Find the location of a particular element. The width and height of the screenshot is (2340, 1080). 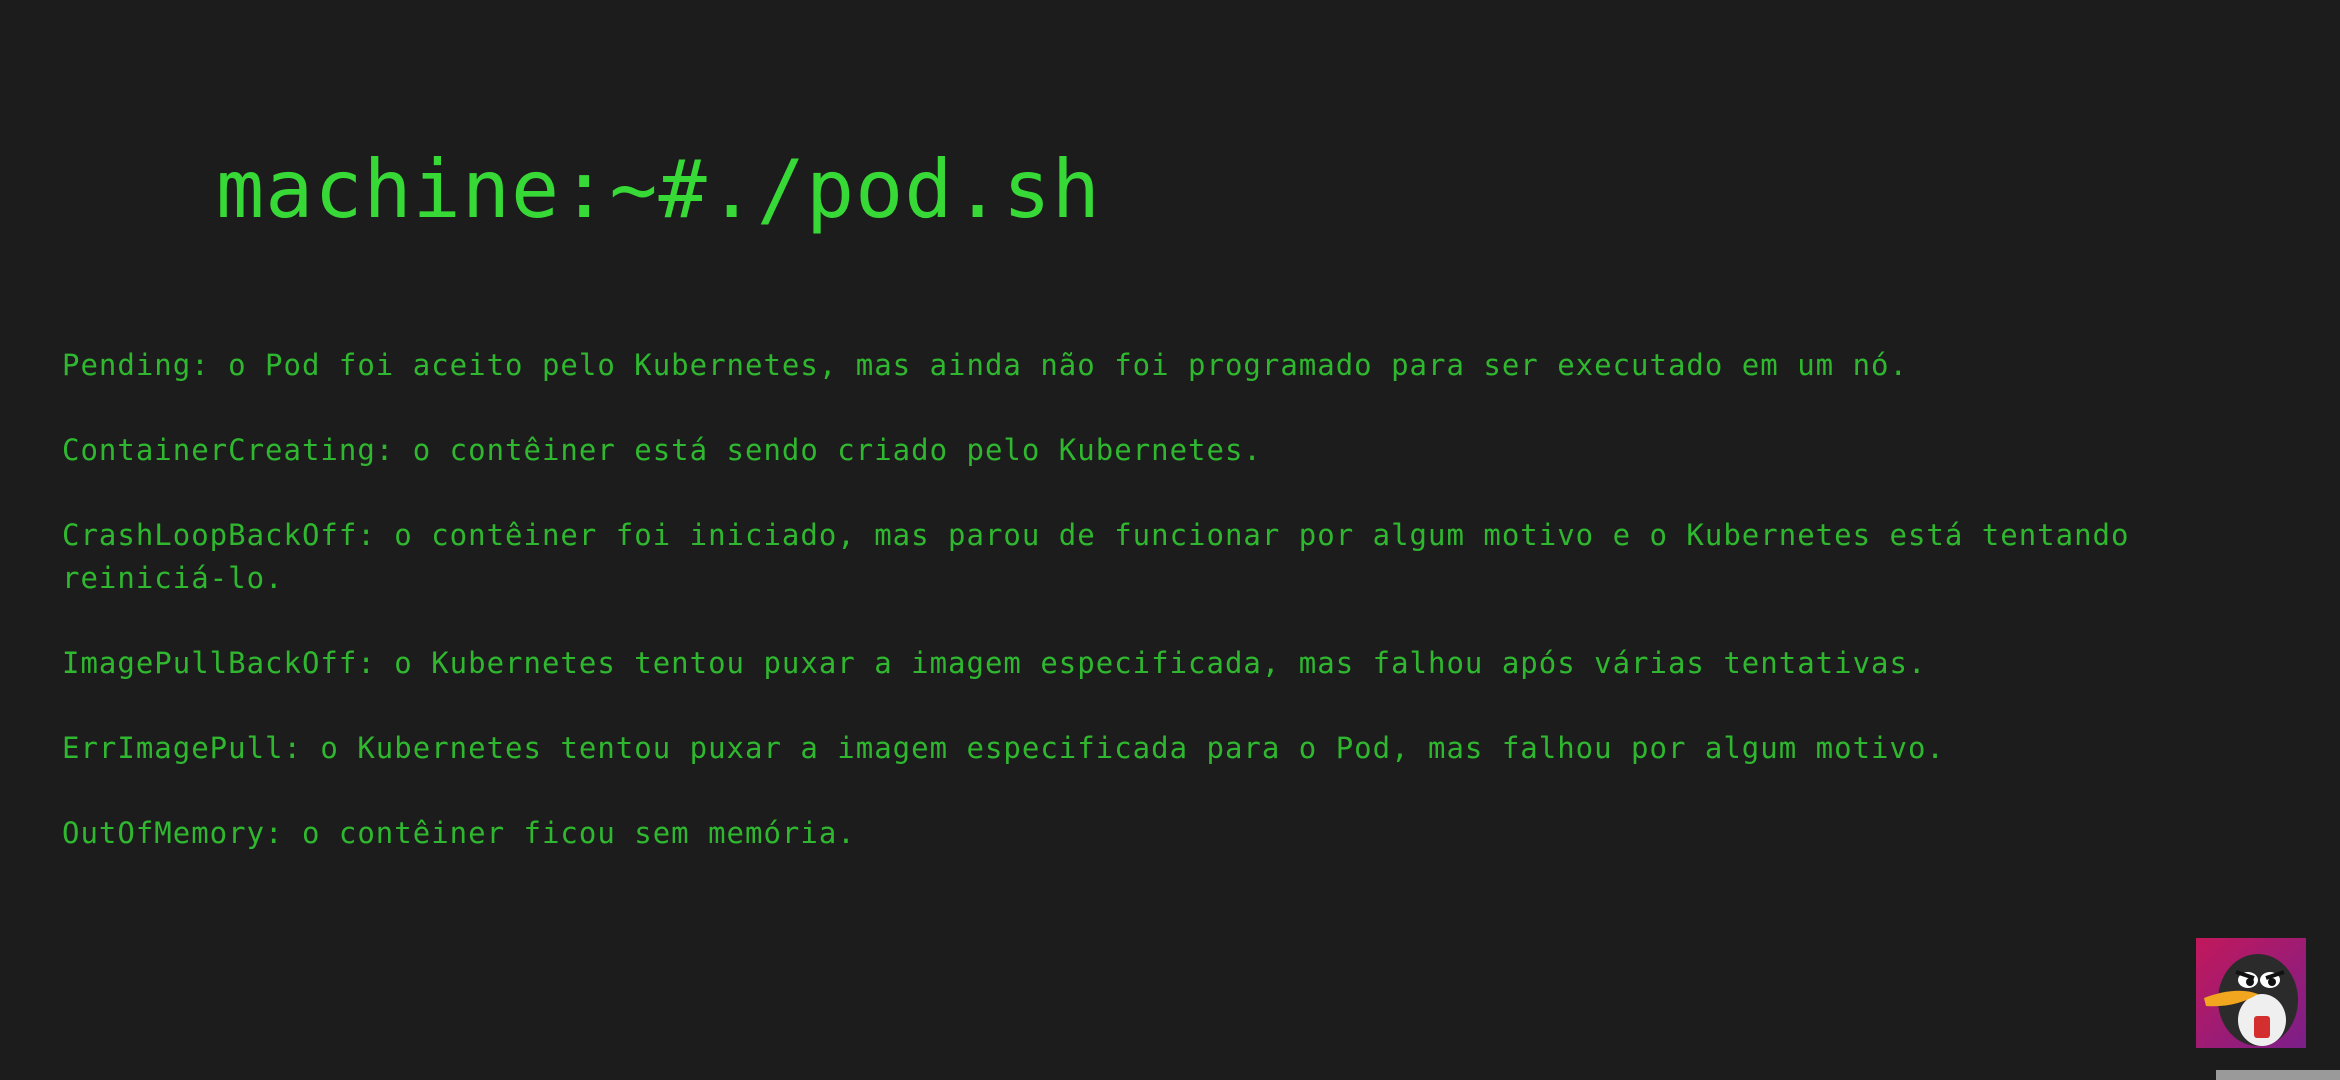

penguin-avatar-icon is located at coordinates (2251, 993).